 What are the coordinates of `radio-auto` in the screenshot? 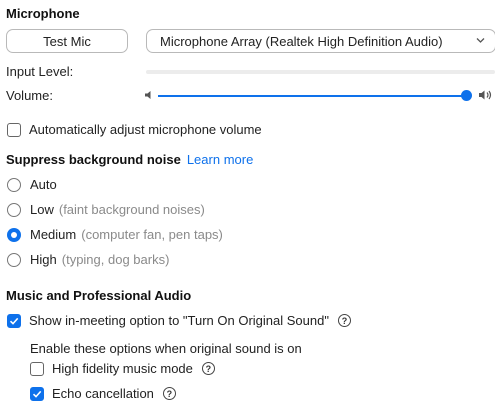 It's located at (14, 184).